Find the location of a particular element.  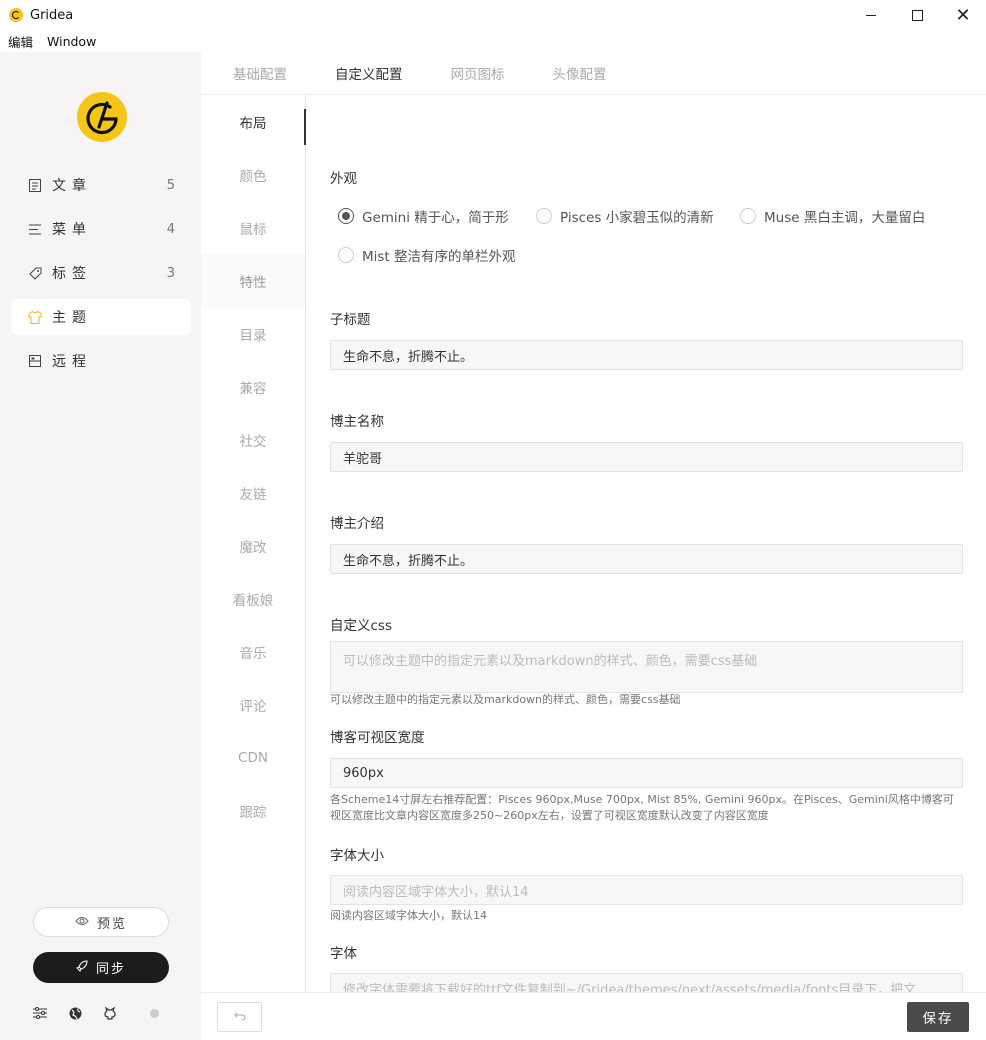

footer-bar: 保存 is located at coordinates (593, 1016).